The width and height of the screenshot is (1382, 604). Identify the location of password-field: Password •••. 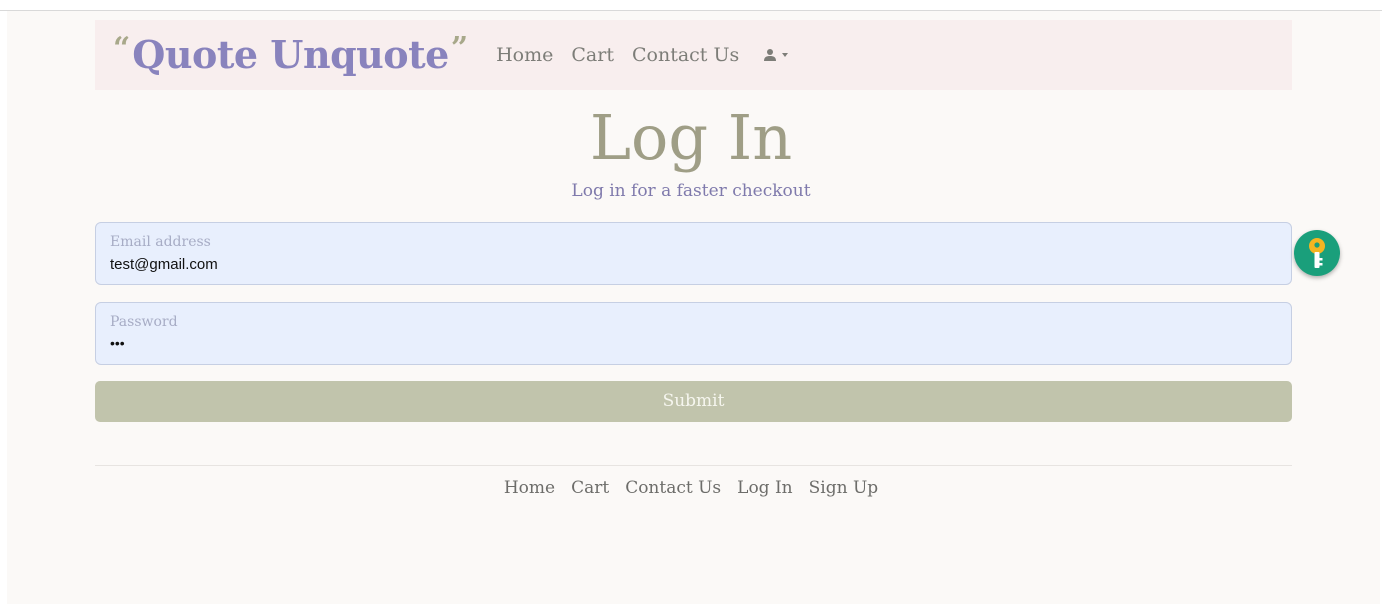
(693, 333).